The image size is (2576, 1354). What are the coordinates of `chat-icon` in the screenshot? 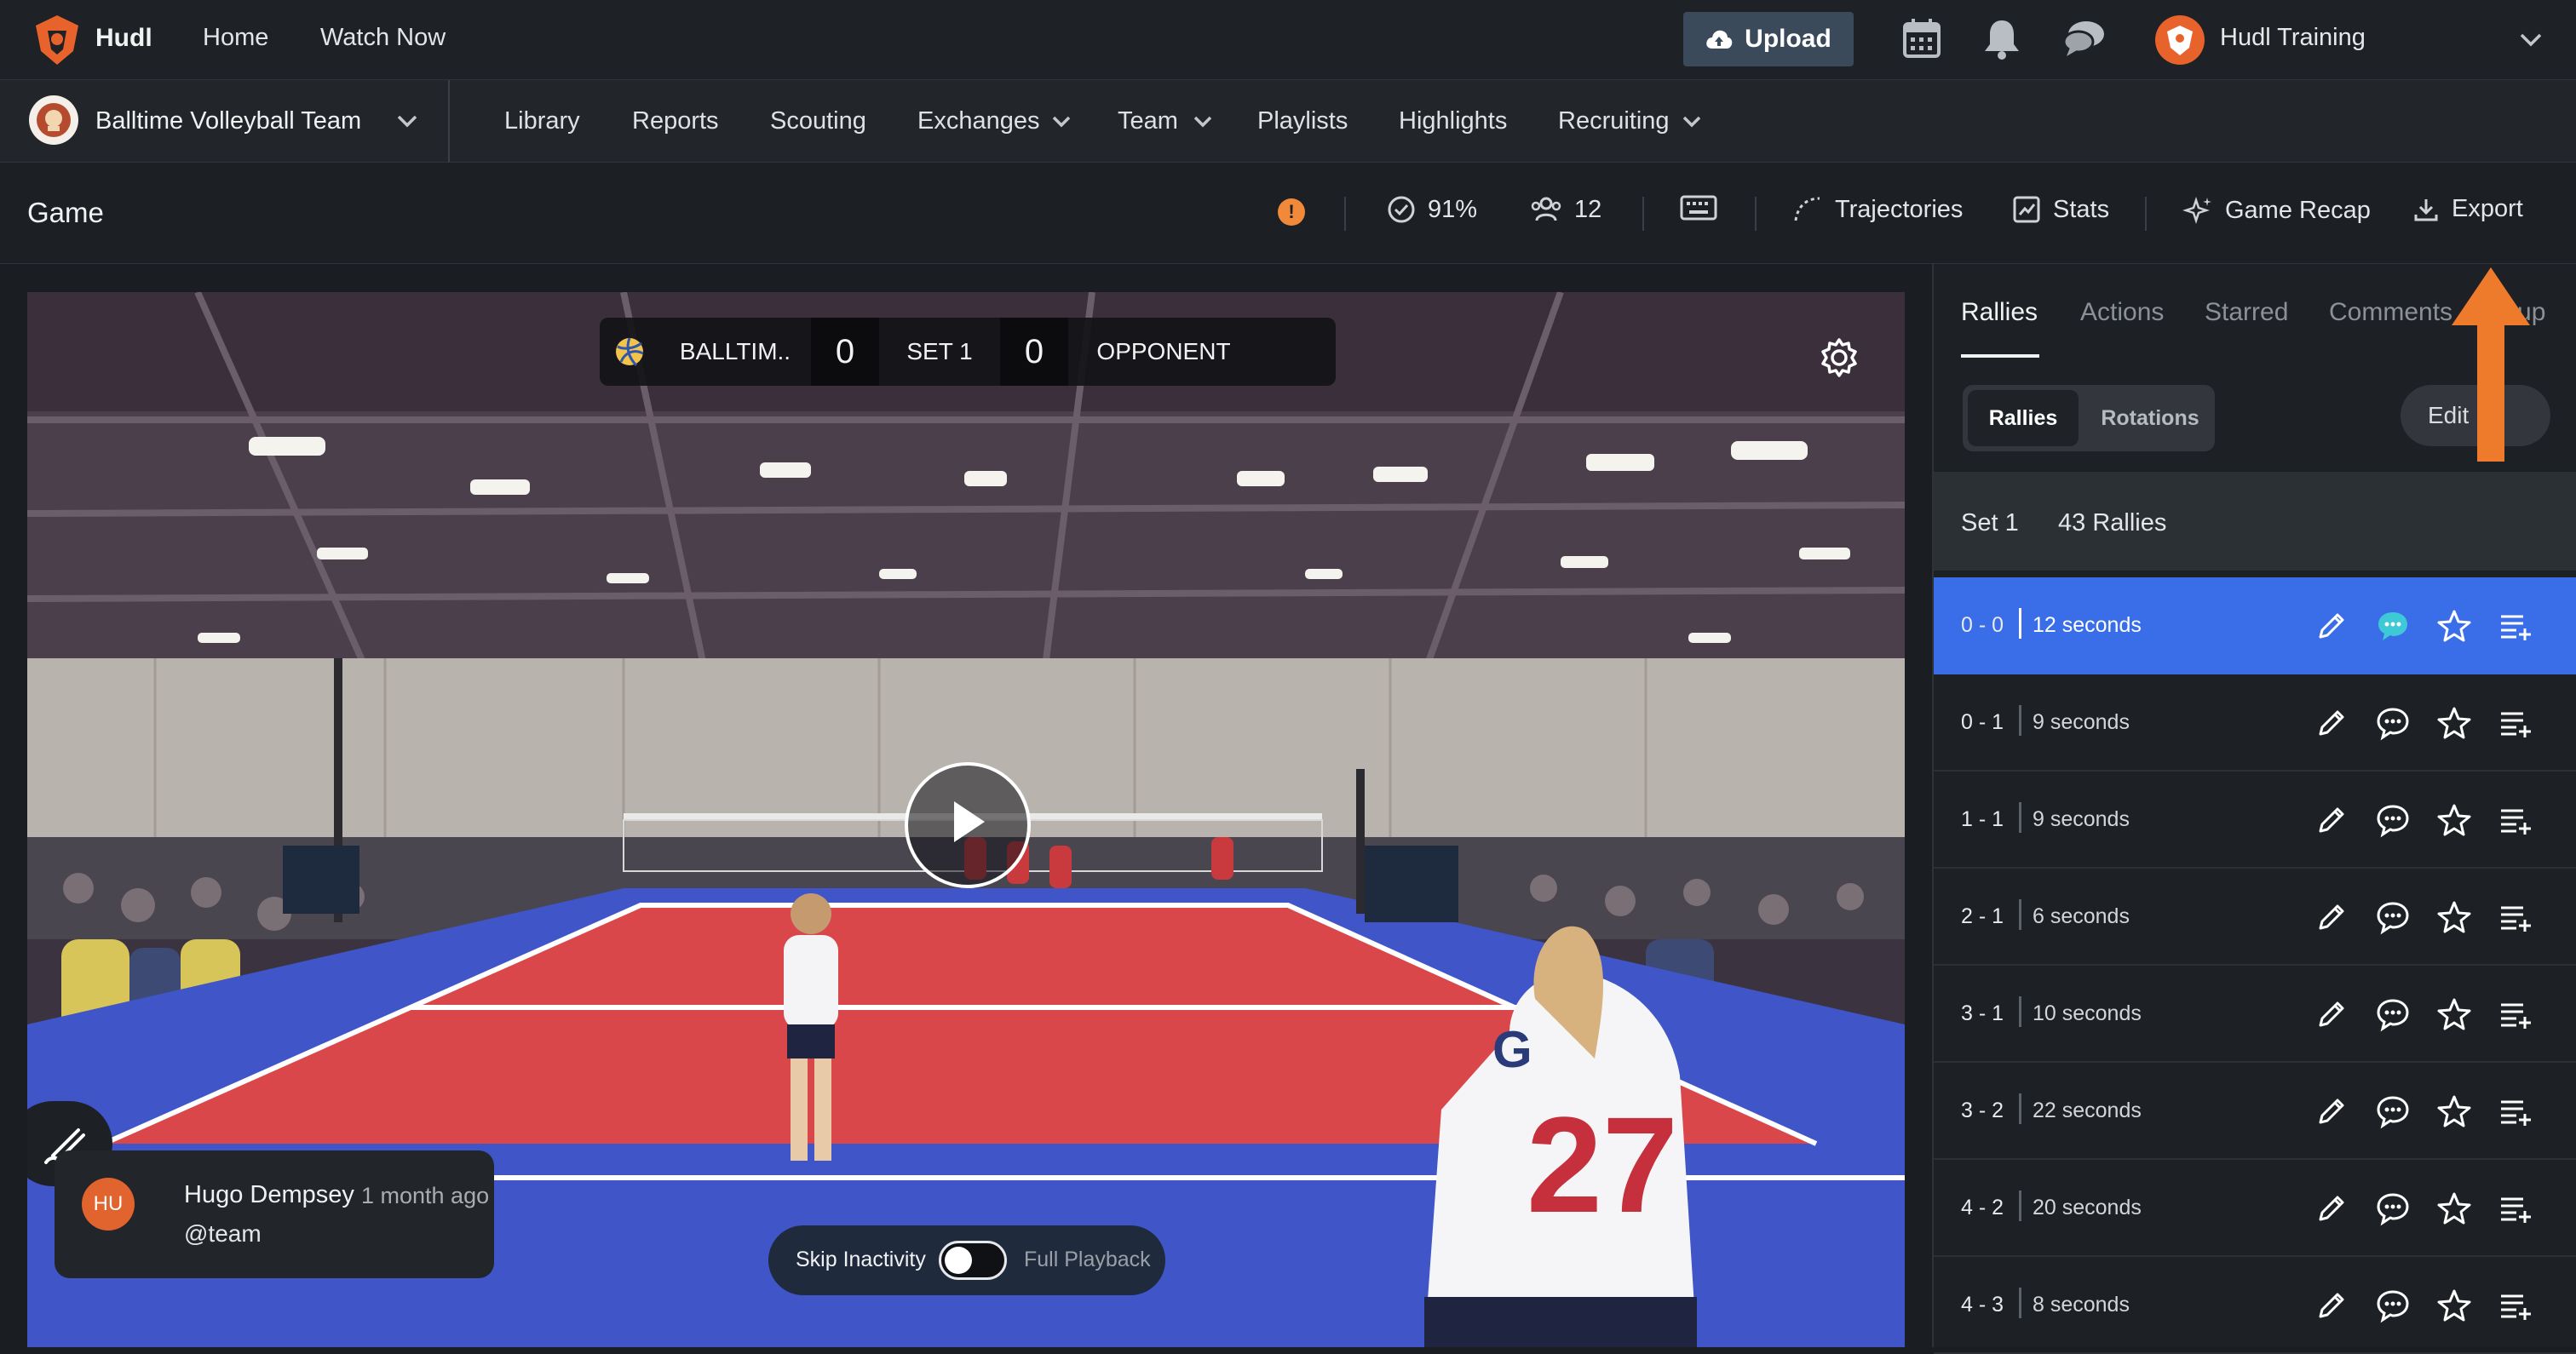 It's located at (2084, 39).